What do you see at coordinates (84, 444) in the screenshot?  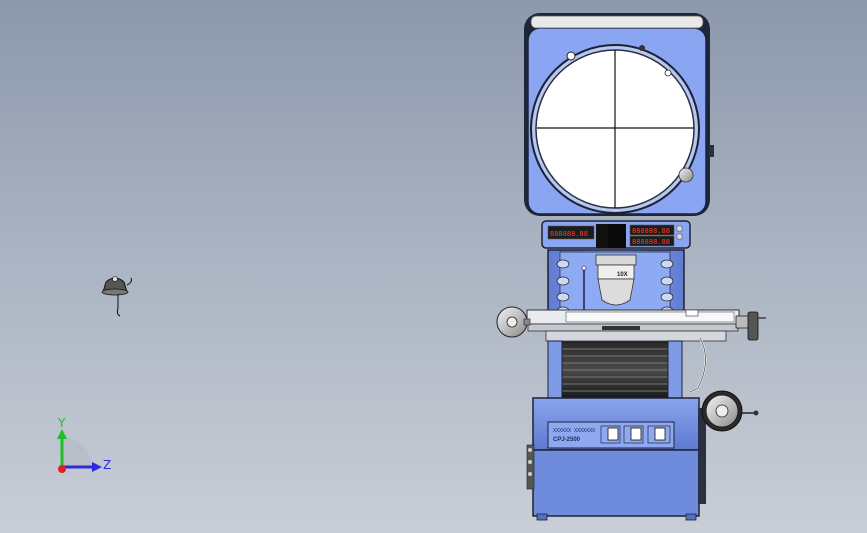 I see `coordinate-triad: Y Z` at bounding box center [84, 444].